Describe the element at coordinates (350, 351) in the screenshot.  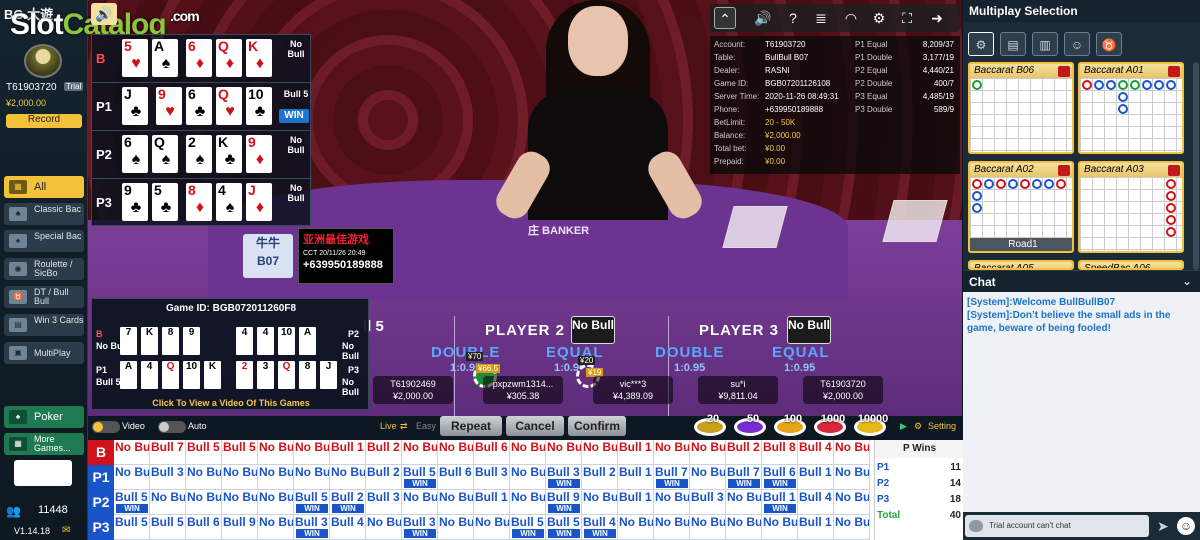
I see `gid-p2-result: No Bull` at that location.